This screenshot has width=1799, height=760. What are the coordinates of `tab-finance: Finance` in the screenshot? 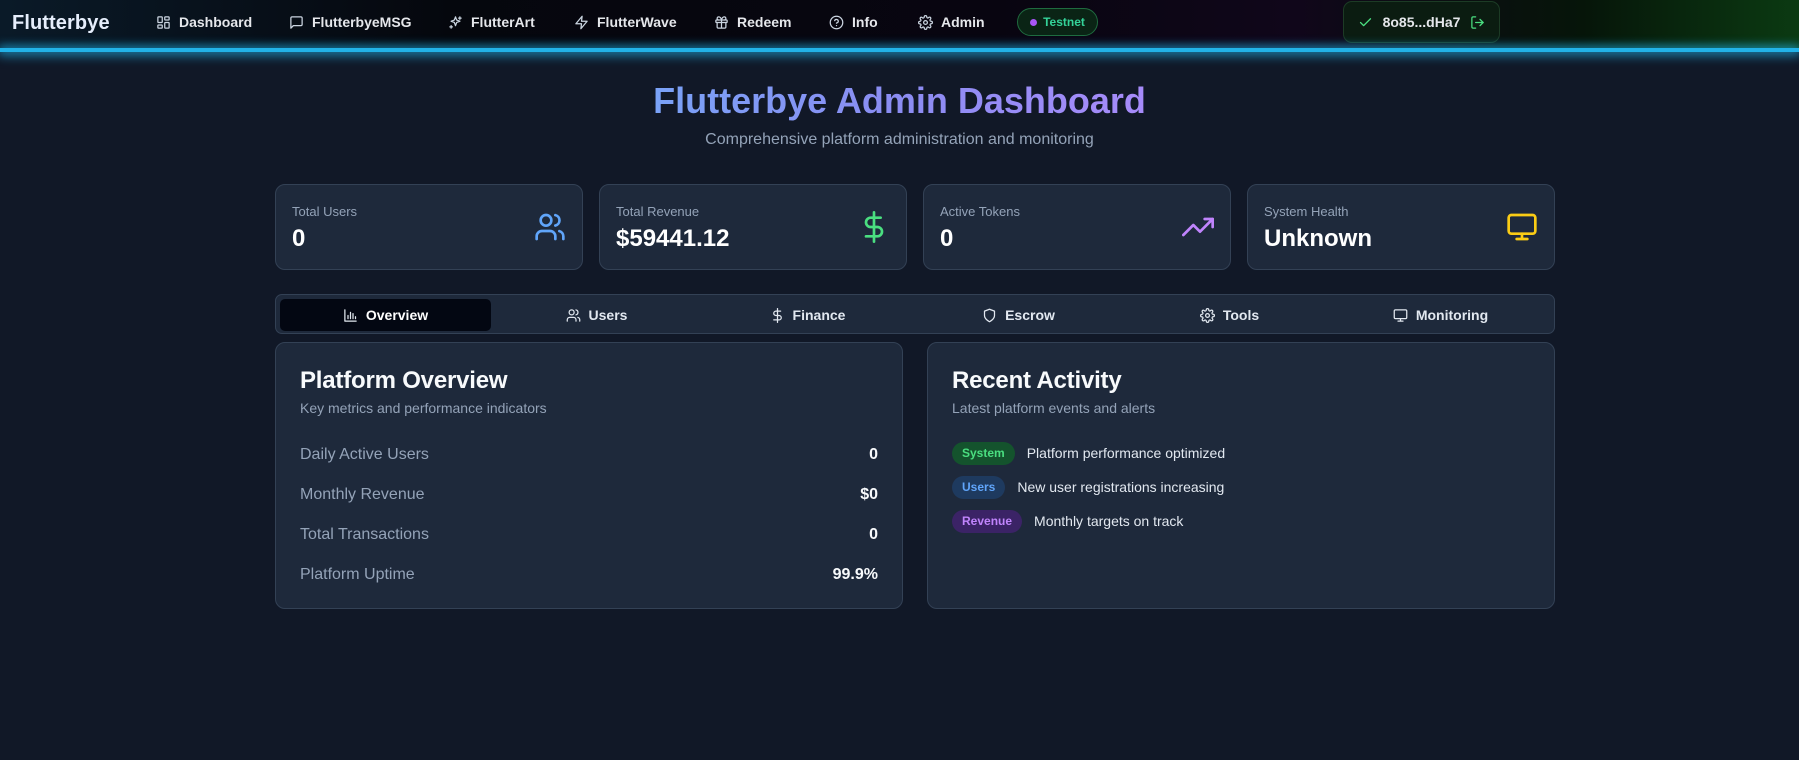 It's located at (807, 315).